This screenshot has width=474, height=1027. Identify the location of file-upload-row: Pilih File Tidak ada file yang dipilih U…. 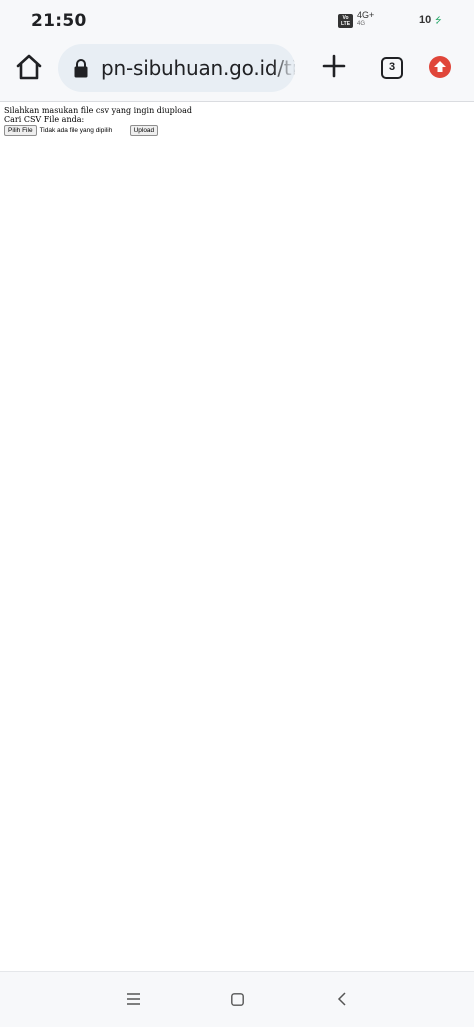
(98, 130).